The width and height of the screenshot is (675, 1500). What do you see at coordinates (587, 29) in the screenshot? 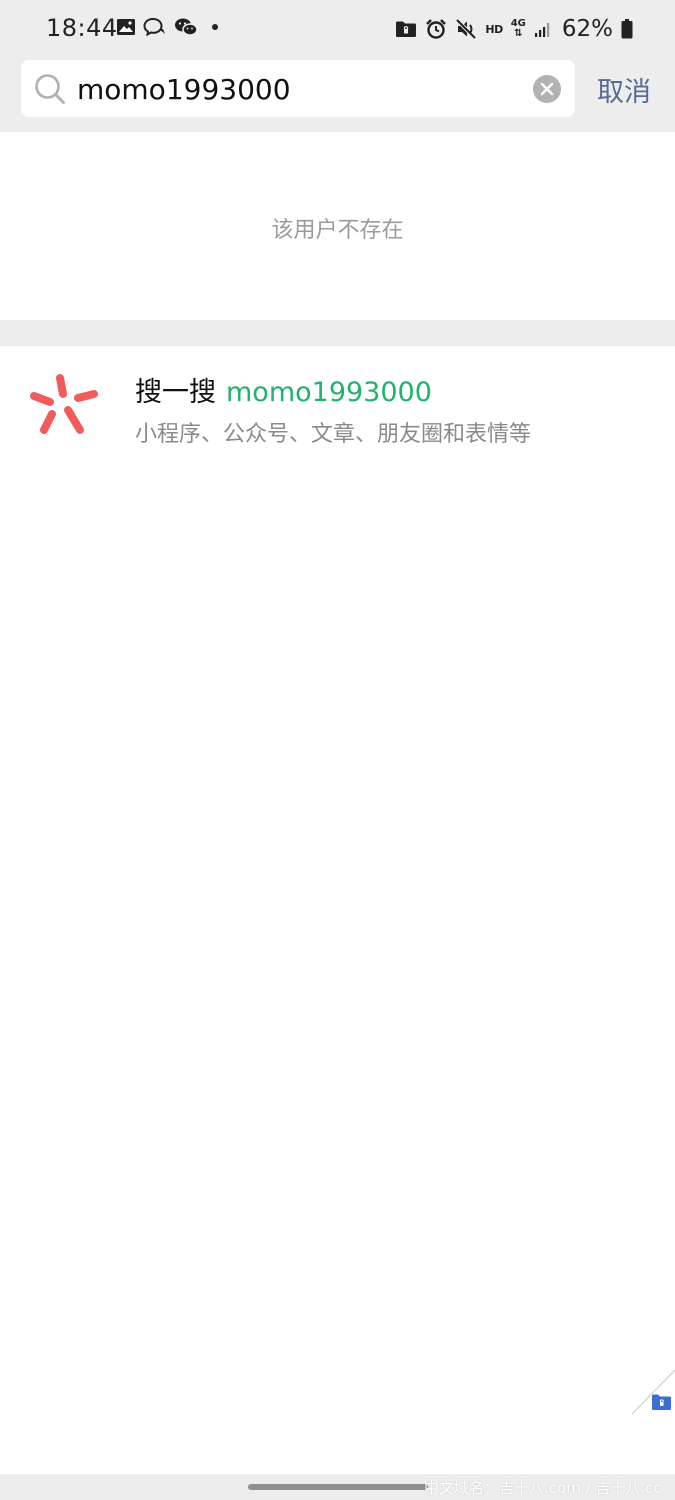
I see `battery-percentage: 62%` at bounding box center [587, 29].